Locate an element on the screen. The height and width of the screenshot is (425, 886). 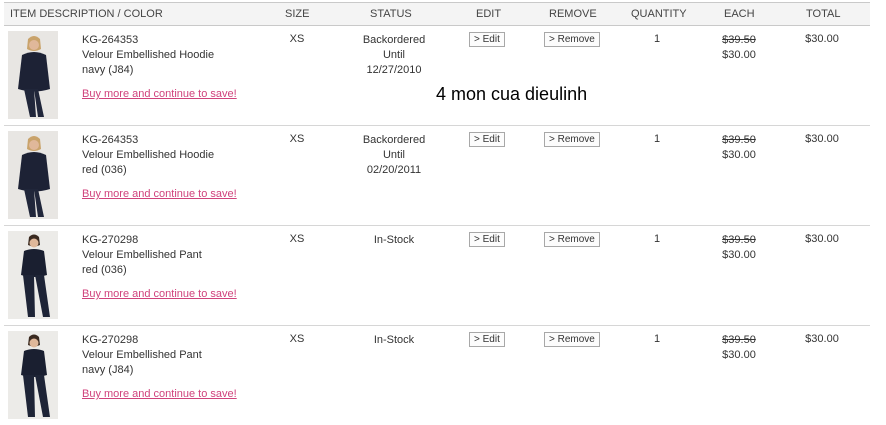
status-line: 02/20/2011 is located at coordinates (394, 170).